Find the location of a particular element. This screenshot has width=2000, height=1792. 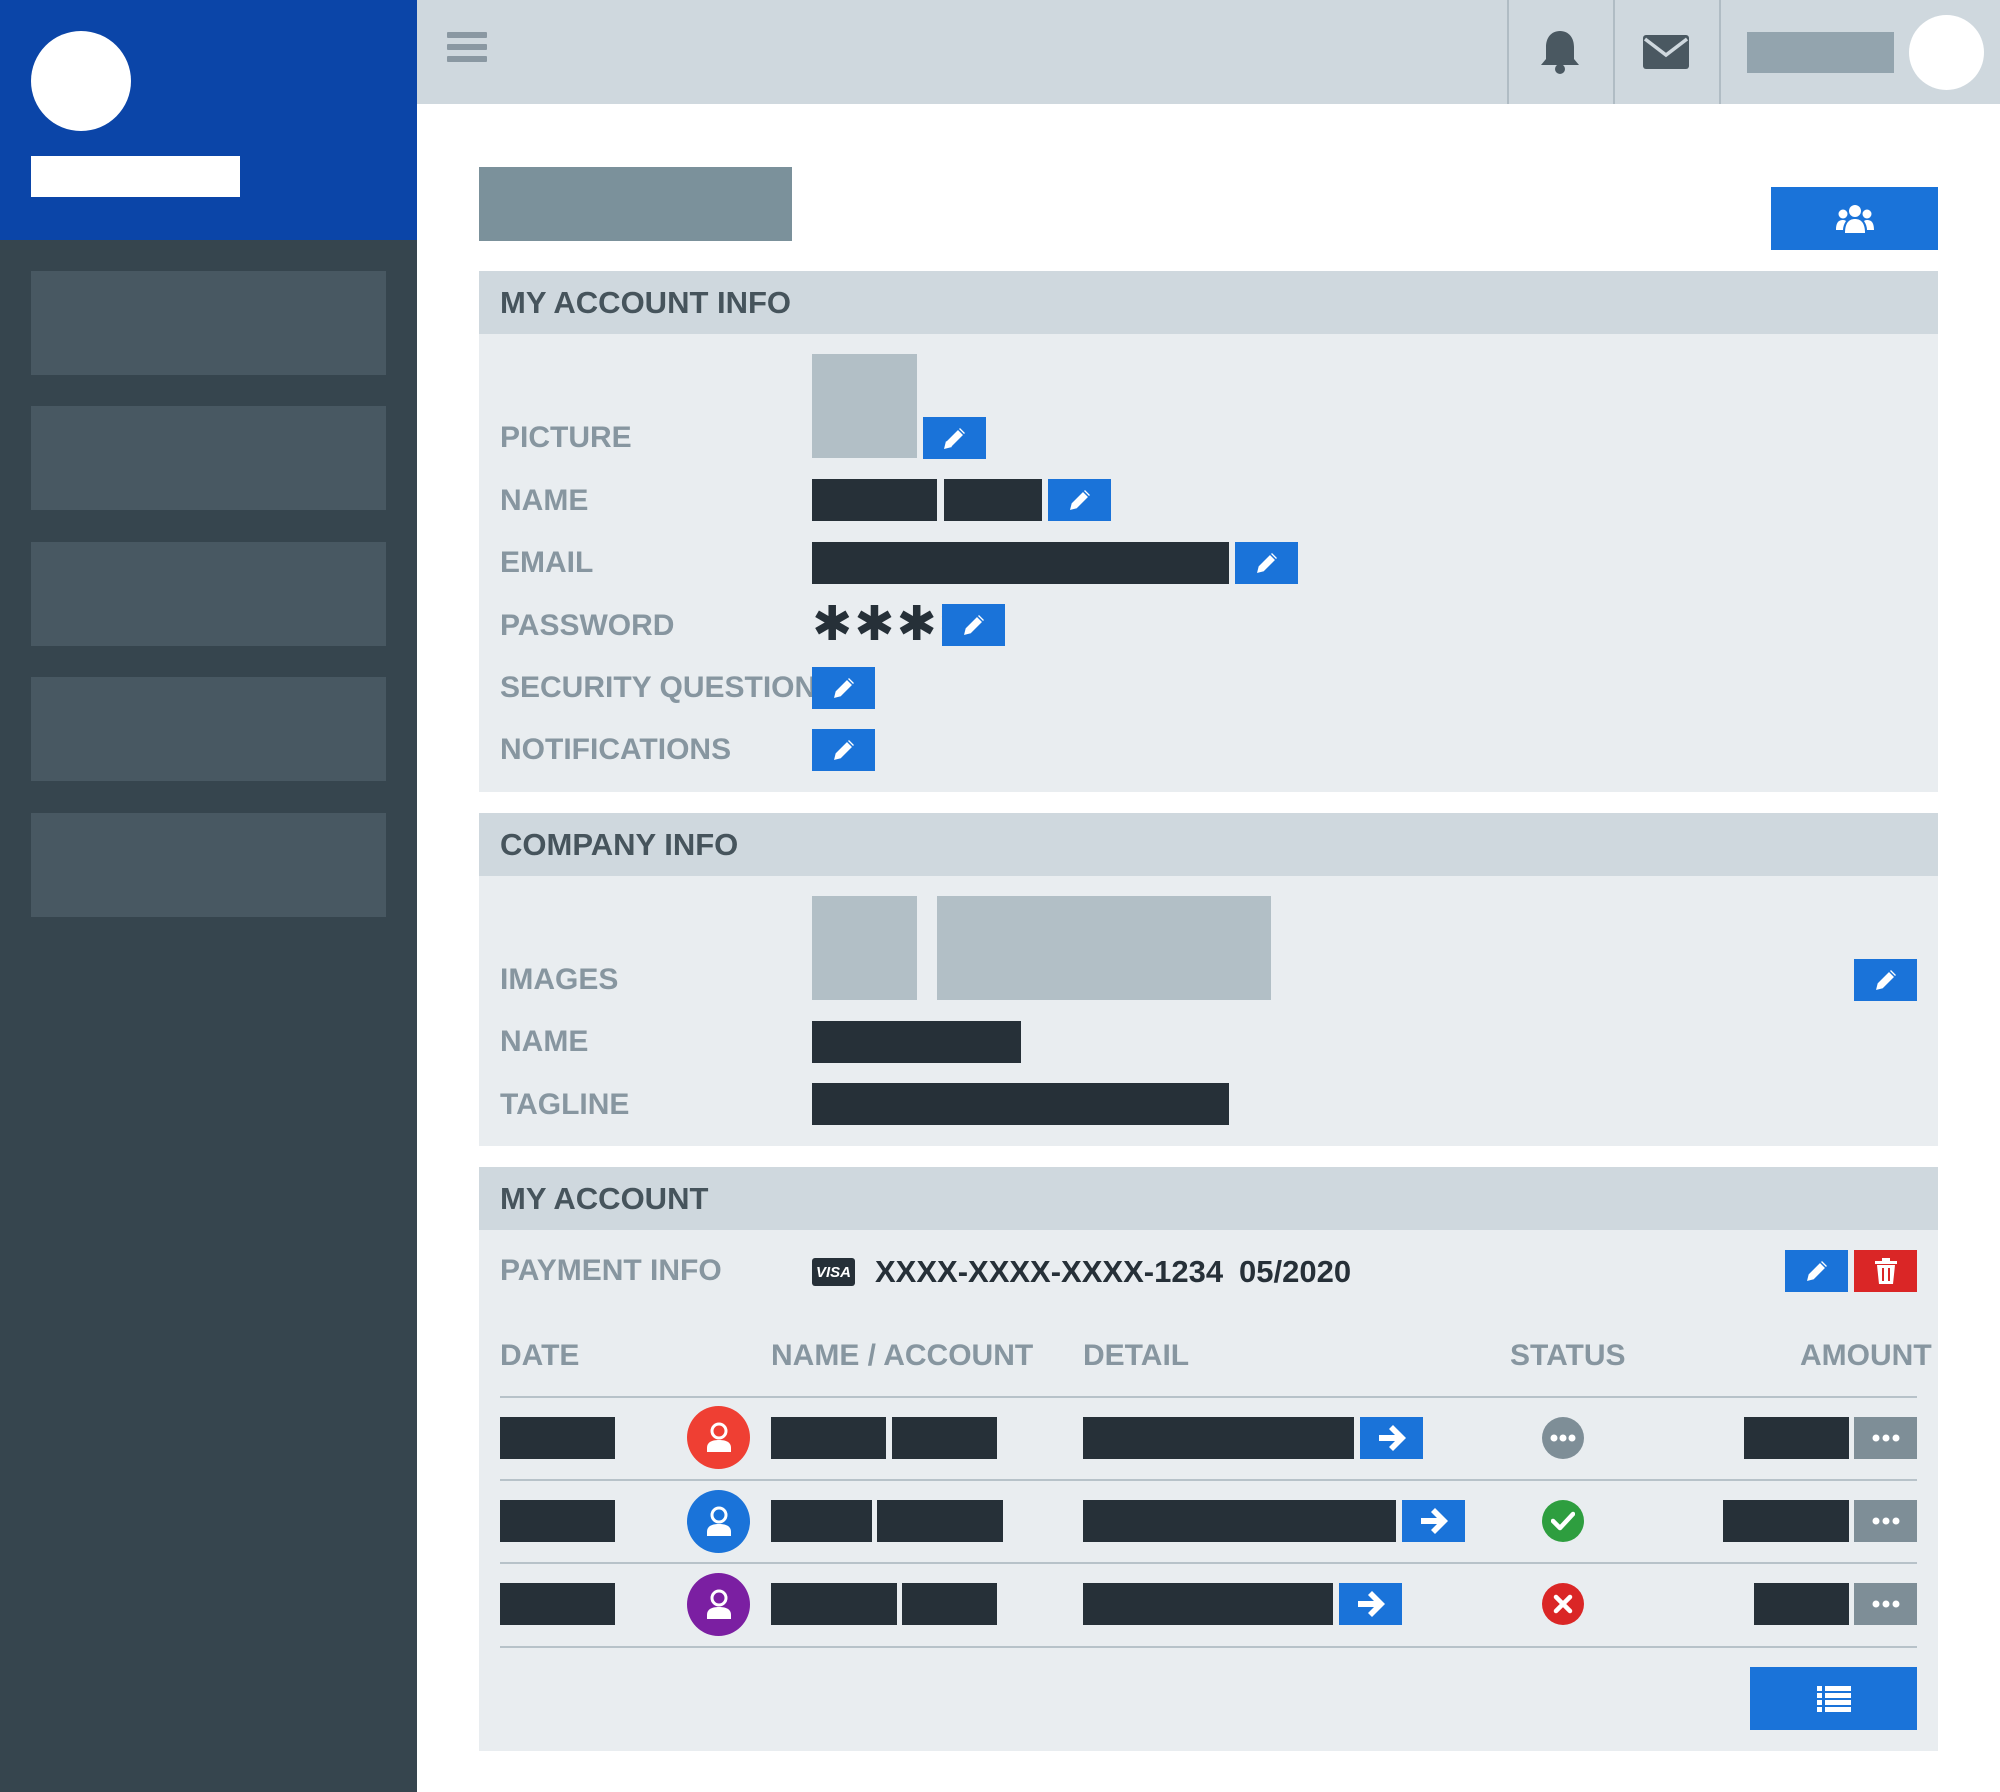

column-header-amount: AMOUNT is located at coordinates (1866, 1355).